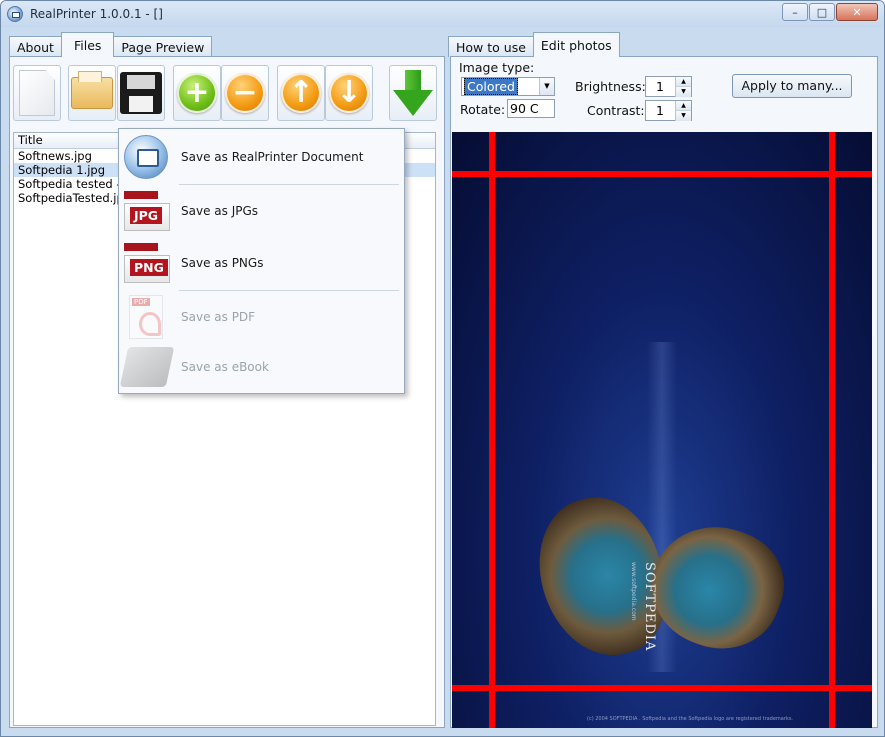 The image size is (885, 737). I want to click on add-button: +, so click(197, 93).